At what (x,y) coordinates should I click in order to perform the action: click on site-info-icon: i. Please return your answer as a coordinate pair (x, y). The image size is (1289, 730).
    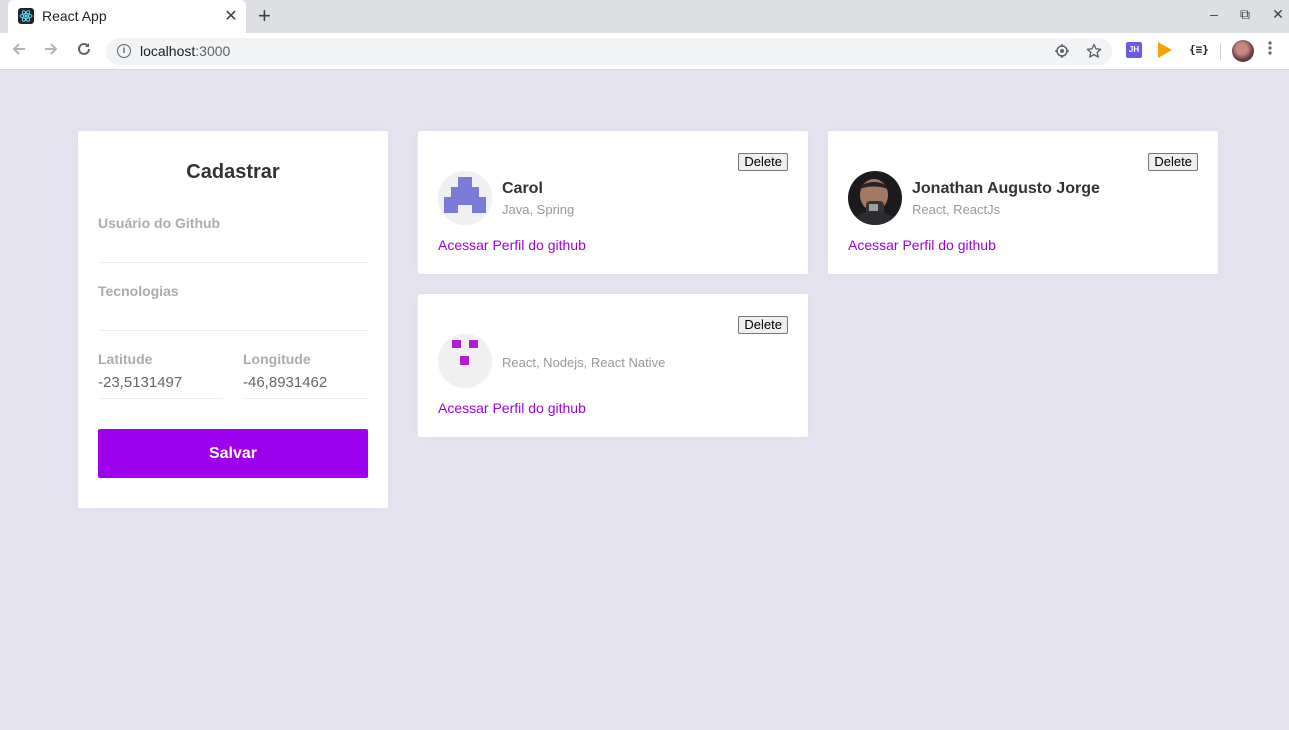
    Looking at the image, I should click on (124, 51).